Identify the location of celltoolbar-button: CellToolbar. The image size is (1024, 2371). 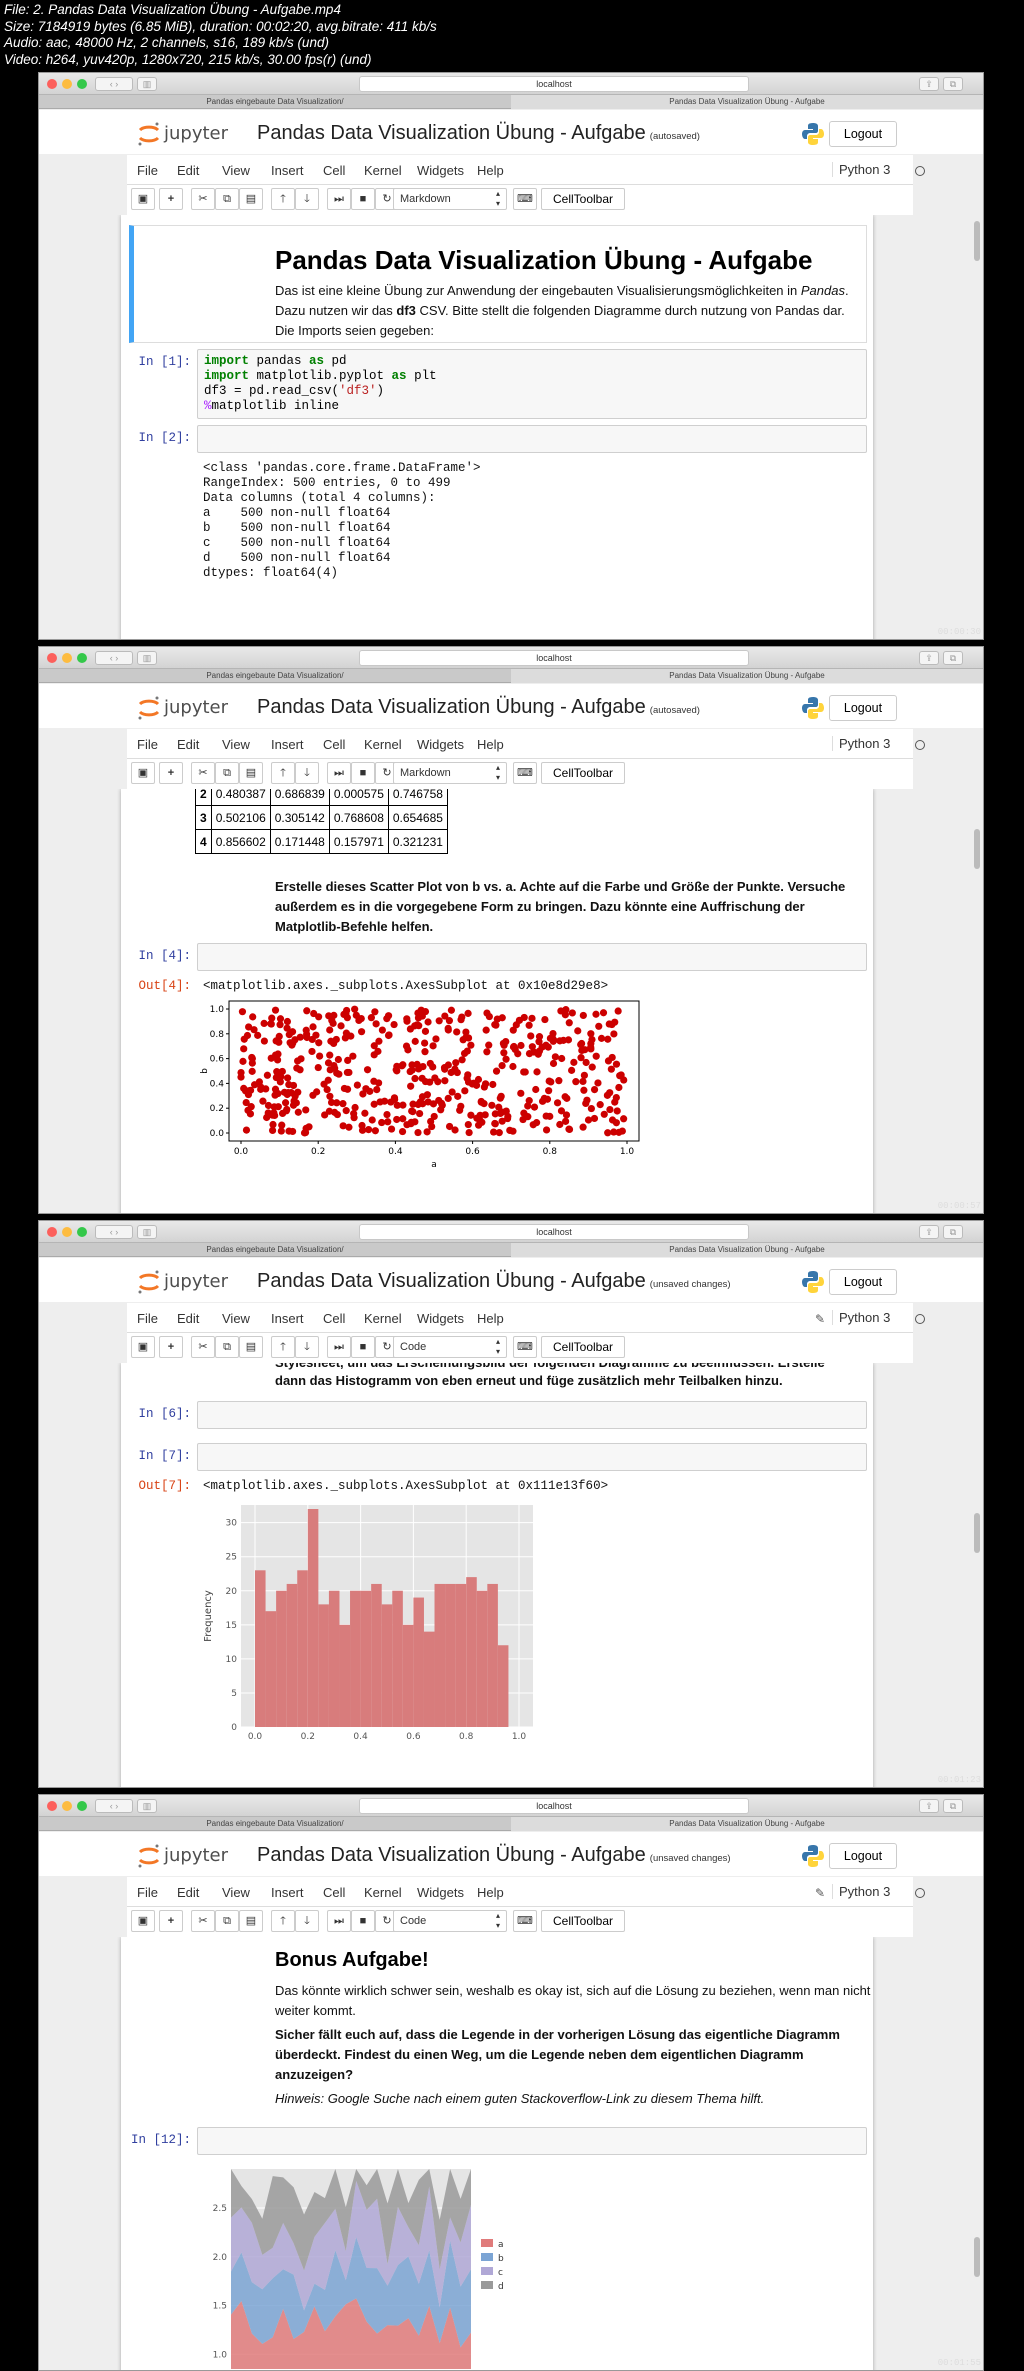
(583, 773).